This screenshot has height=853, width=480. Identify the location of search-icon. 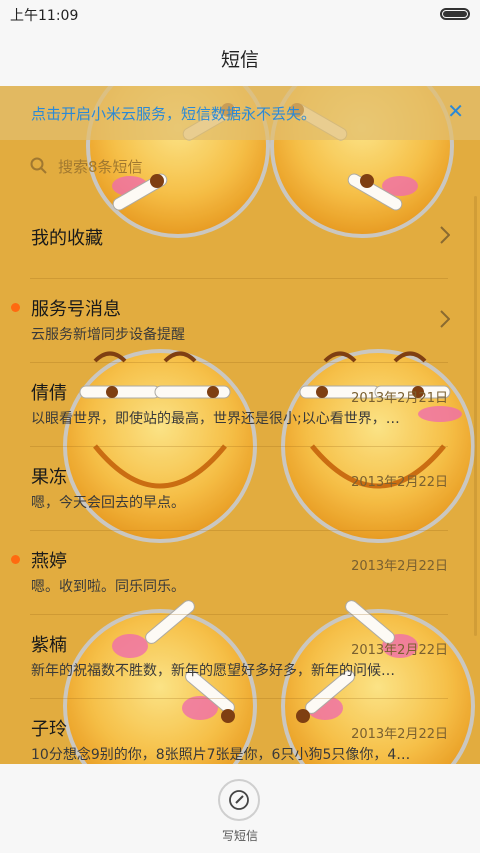
(38, 165).